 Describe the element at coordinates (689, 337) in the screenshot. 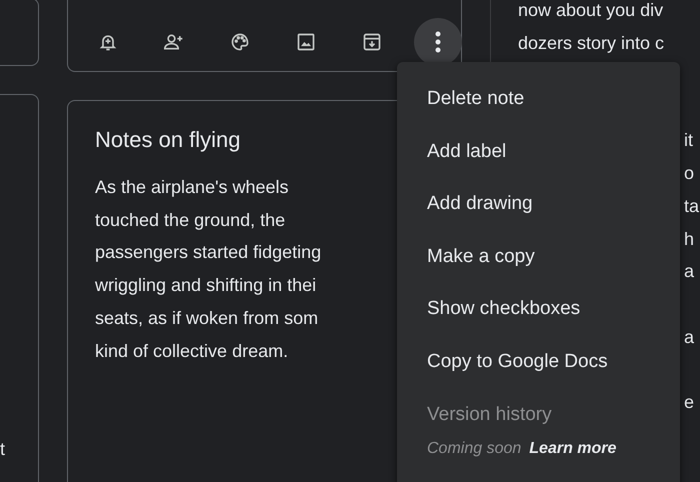

I see `note-text: a` at that location.